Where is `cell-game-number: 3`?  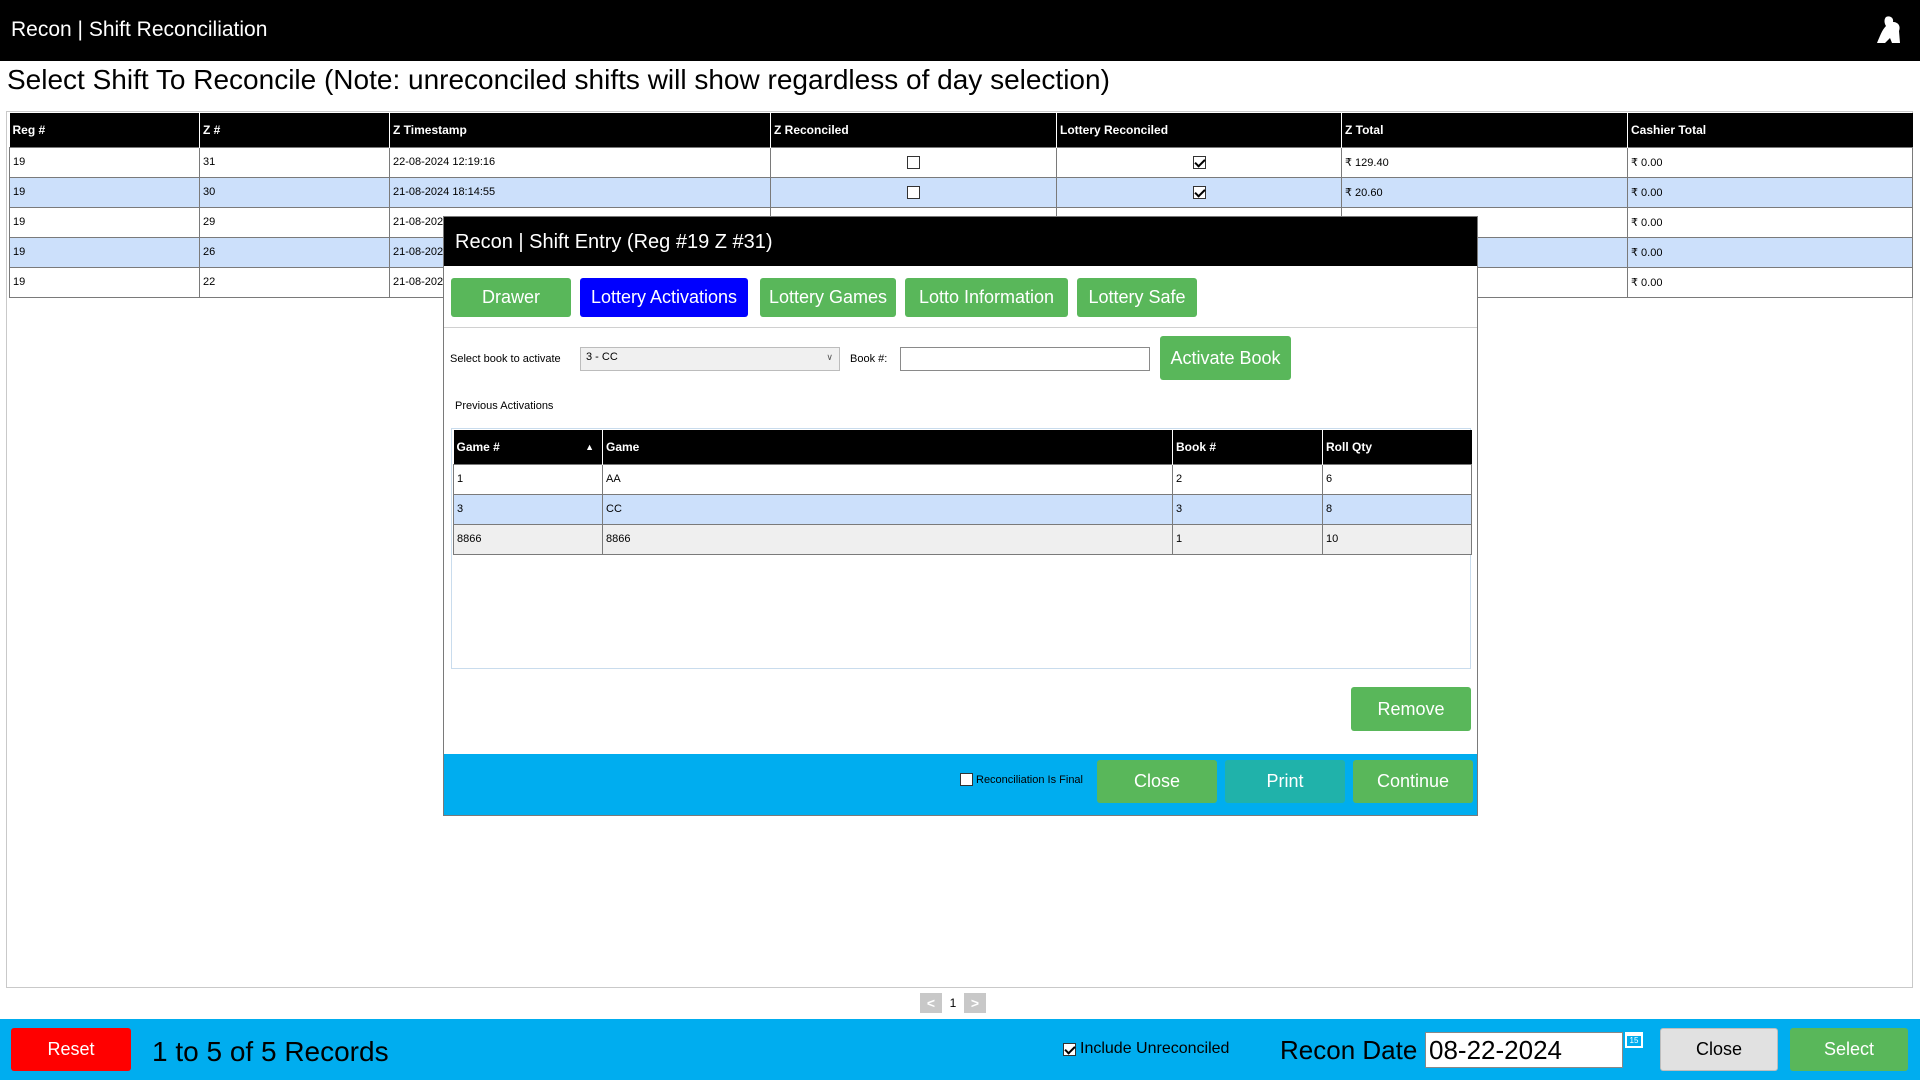
cell-game-number: 3 is located at coordinates (528, 509).